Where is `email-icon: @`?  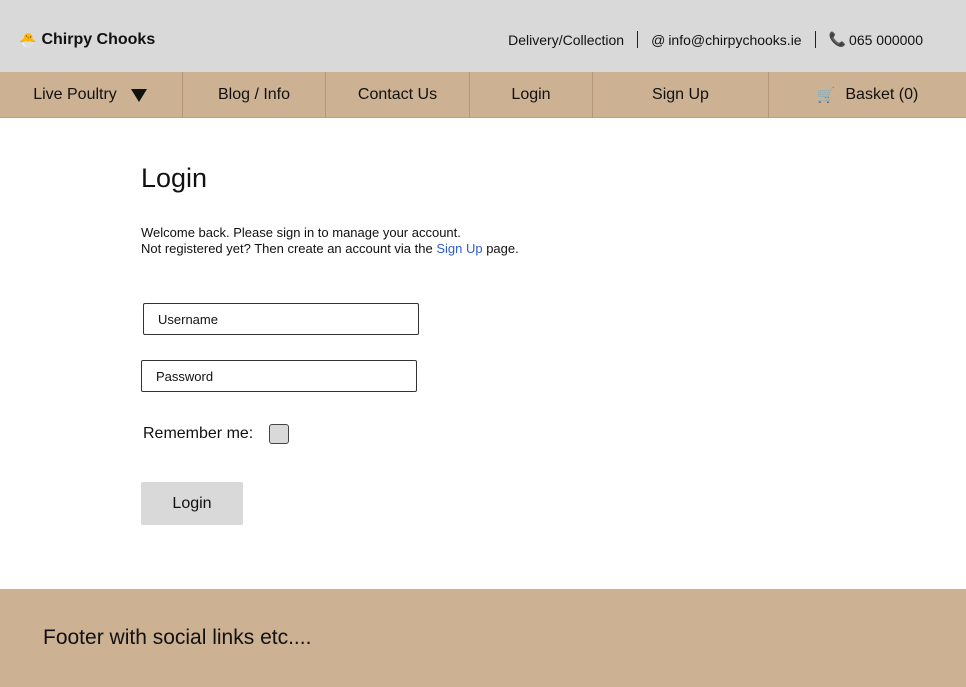 email-icon: @ is located at coordinates (658, 39).